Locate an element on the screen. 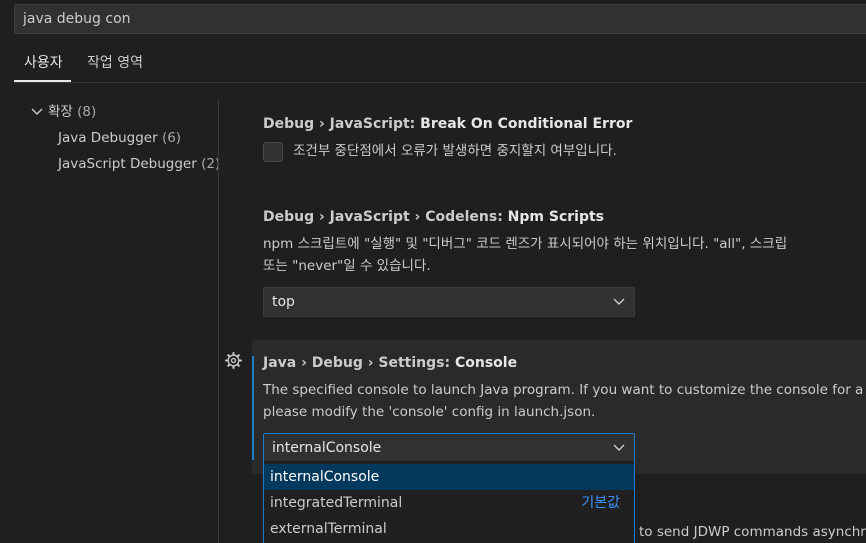 This screenshot has height=543, width=866. dropdown-value: top is located at coordinates (283, 302).